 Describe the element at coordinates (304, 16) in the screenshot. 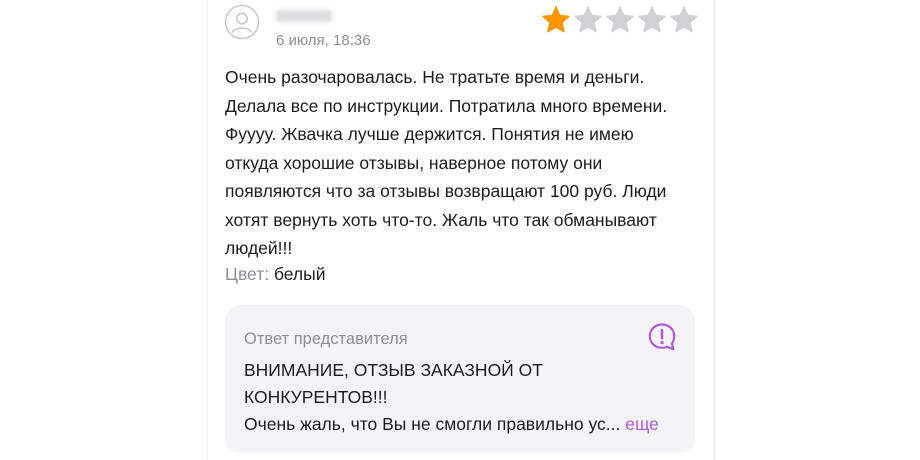

I see `author-name-blurred` at that location.